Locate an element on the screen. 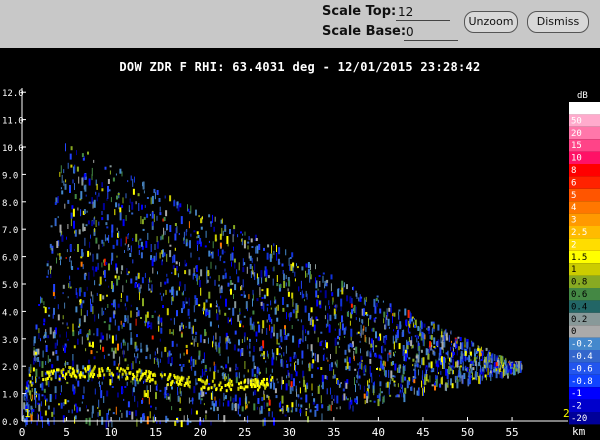 Image resolution: width=600 pixels, height=440 pixels. colorbar-label: 50 is located at coordinates (576, 121).